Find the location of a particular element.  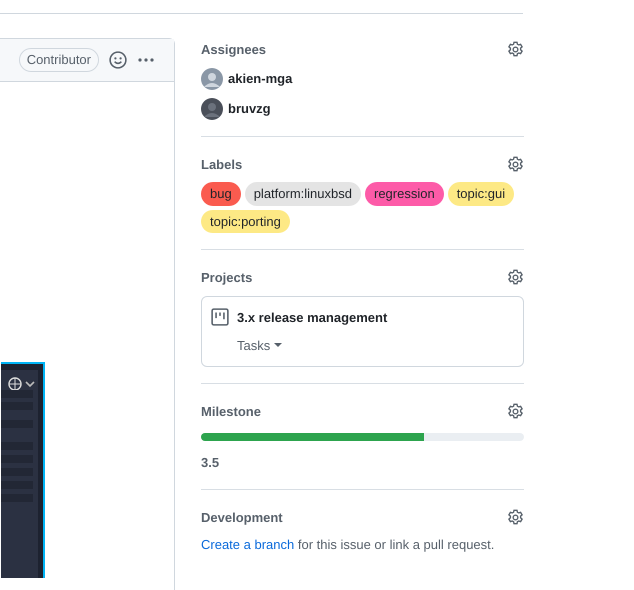

label-tag: platform:linuxbsd is located at coordinates (302, 194).